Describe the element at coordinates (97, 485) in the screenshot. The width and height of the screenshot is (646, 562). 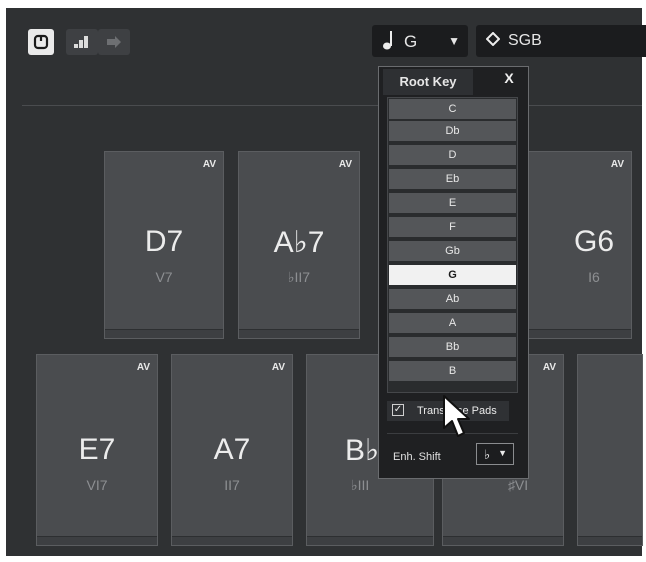
I see `degree-label: VI7` at that location.